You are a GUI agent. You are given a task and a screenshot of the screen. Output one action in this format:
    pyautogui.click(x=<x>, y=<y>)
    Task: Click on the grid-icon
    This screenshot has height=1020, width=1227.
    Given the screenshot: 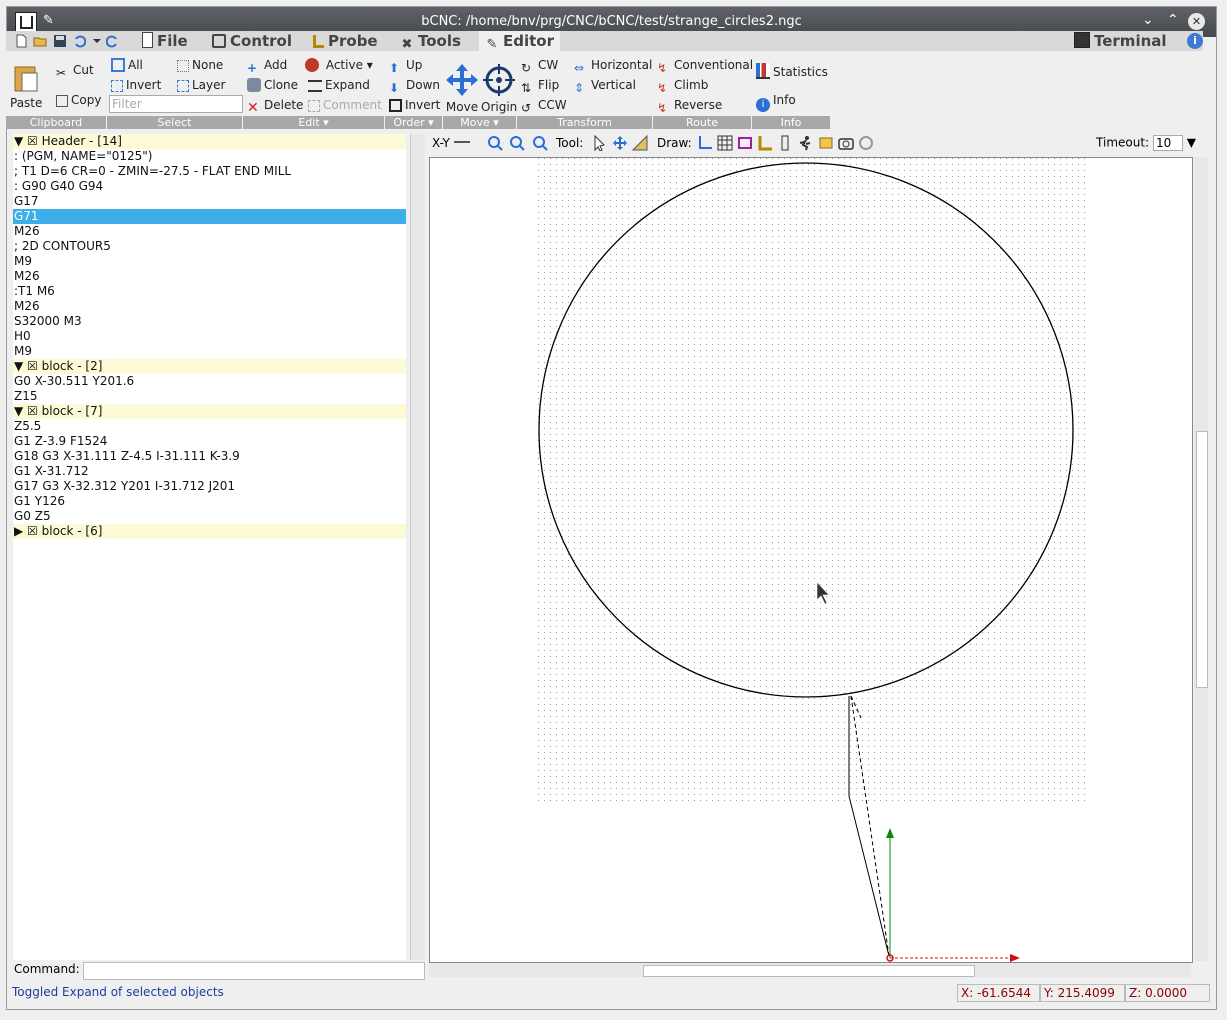 What is the action you would take?
    pyautogui.click(x=725, y=143)
    